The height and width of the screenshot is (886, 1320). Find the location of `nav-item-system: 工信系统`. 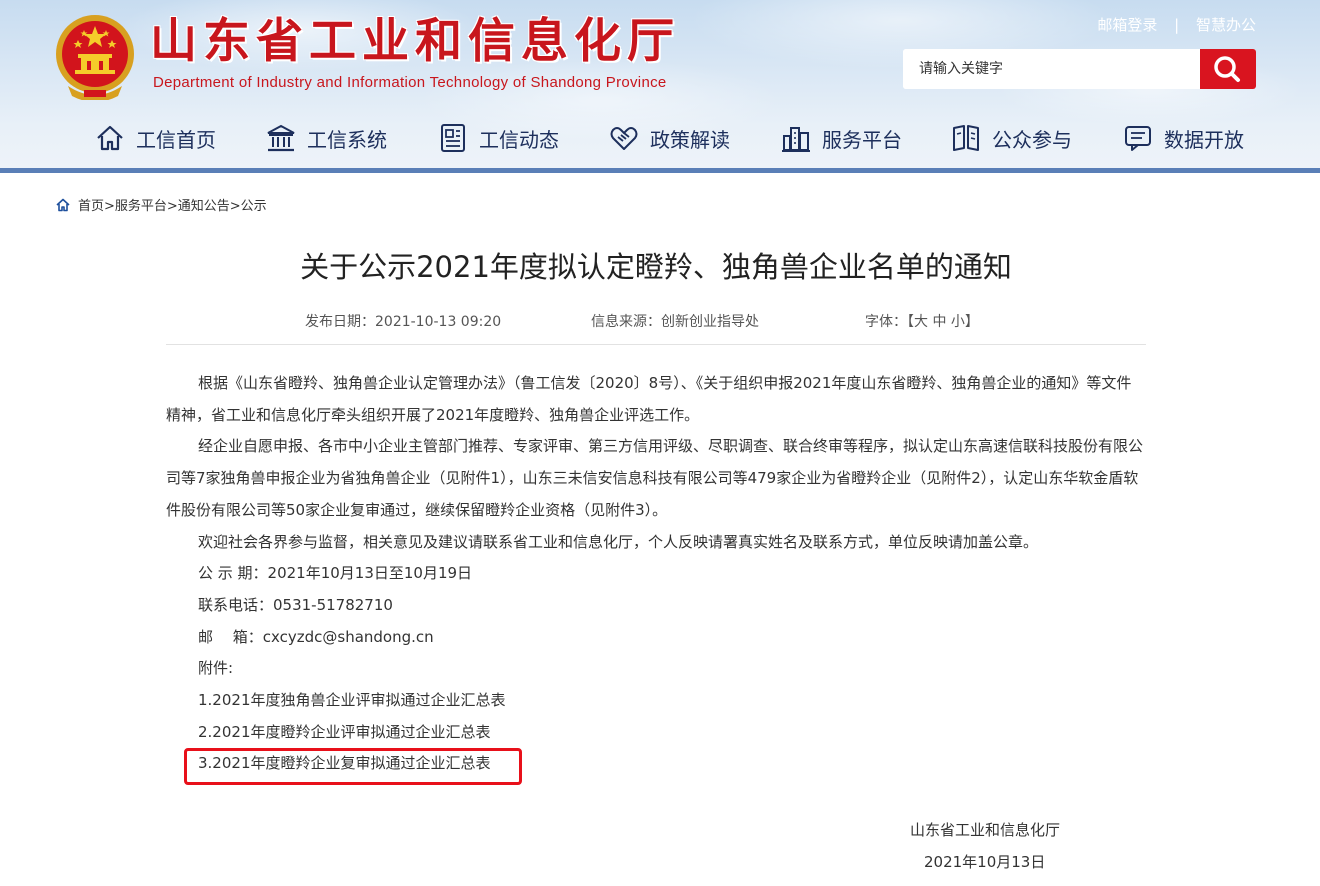

nav-item-system: 工信系统 is located at coordinates (326, 138).